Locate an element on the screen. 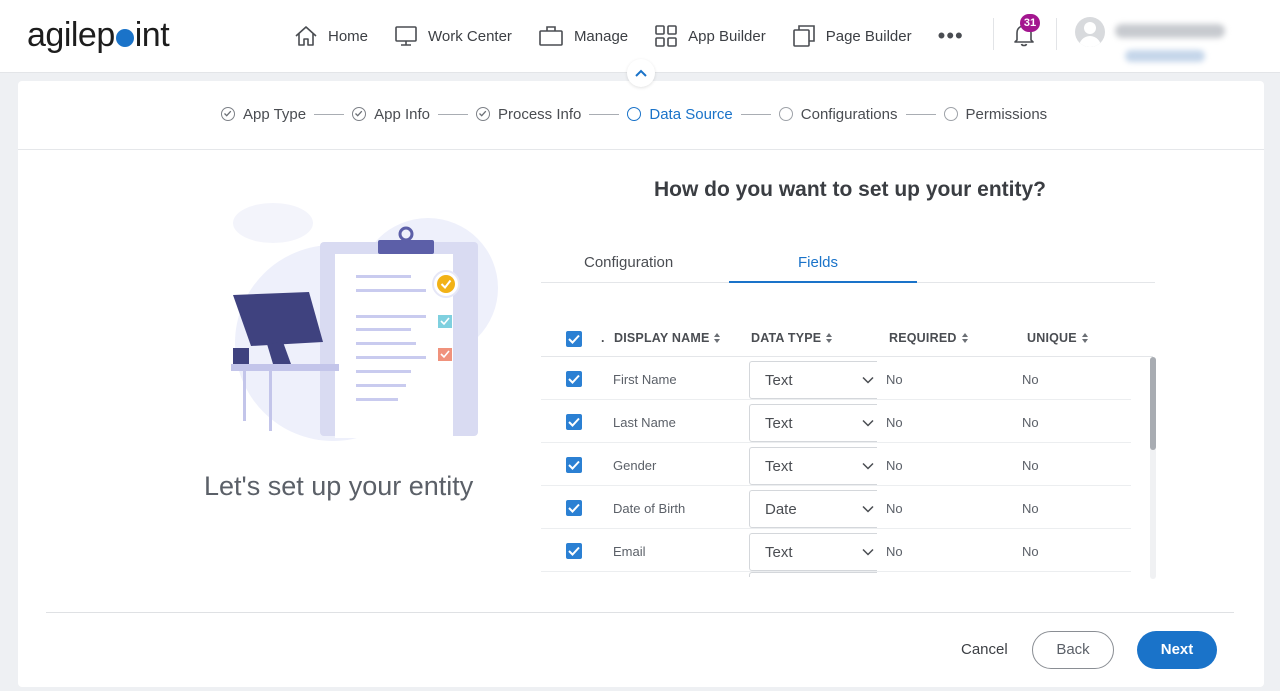 The image size is (1280, 691). field-name: Gender is located at coordinates (635, 465).